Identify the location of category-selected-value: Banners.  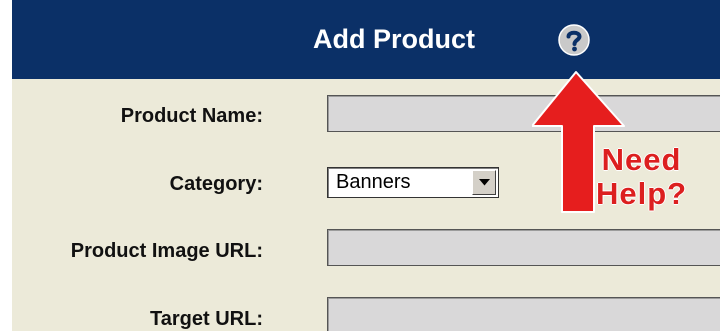
(373, 182).